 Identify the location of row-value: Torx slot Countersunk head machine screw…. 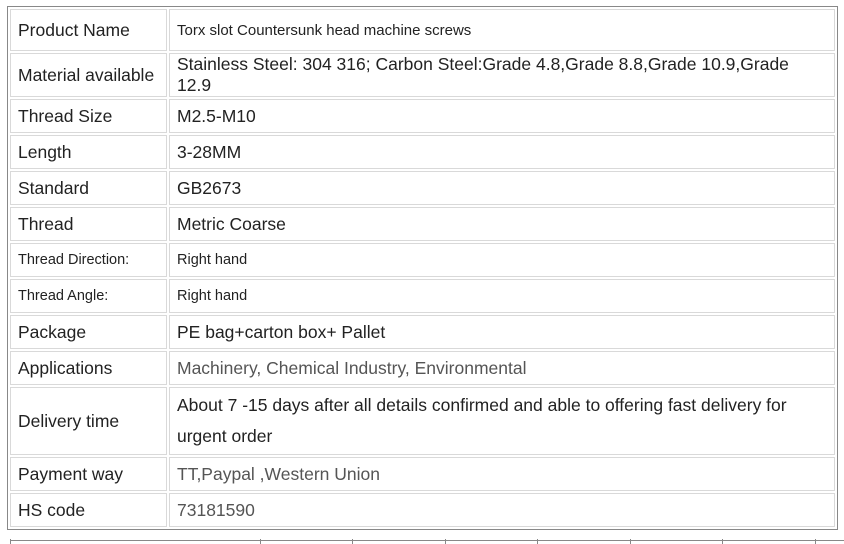
(502, 30).